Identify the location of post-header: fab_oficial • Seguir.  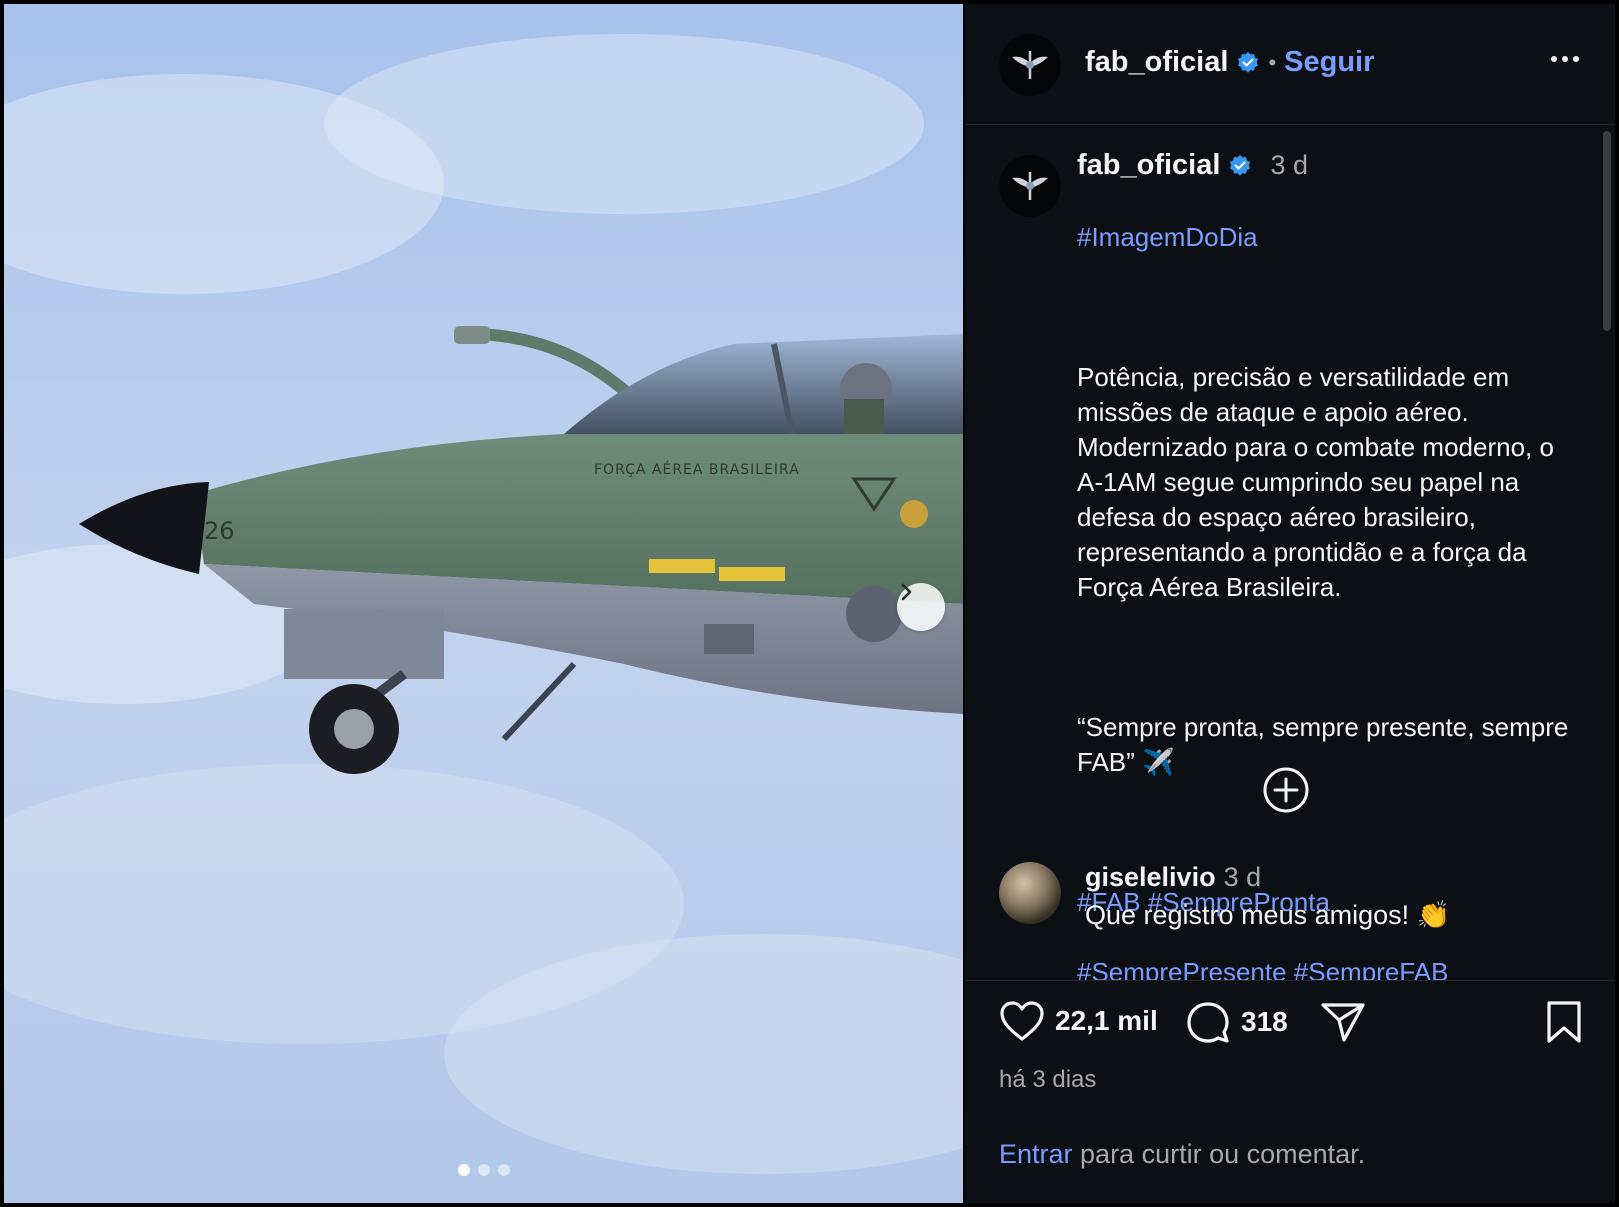
(1290, 64).